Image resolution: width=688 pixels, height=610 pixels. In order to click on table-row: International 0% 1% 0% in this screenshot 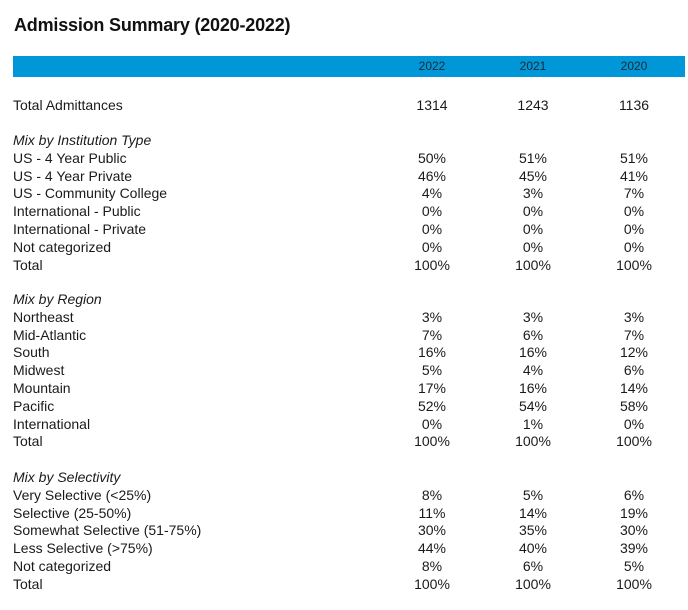, I will do `click(349, 424)`.